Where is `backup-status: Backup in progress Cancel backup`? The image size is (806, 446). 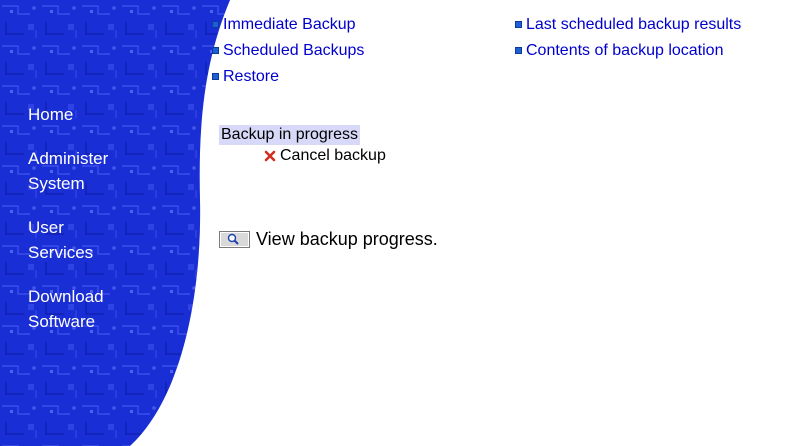
backup-status: Backup in progress Cancel backup is located at coordinates (302, 145).